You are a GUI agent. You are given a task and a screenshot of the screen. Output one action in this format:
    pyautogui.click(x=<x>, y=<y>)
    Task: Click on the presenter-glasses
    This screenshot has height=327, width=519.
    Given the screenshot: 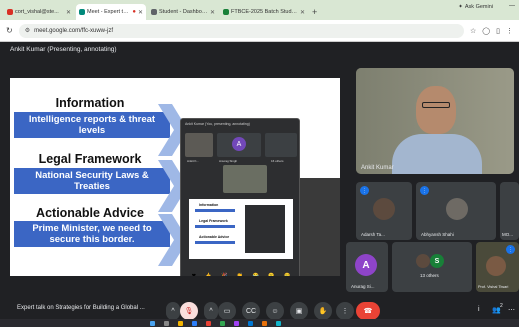 What is the action you would take?
    pyautogui.click(x=436, y=105)
    